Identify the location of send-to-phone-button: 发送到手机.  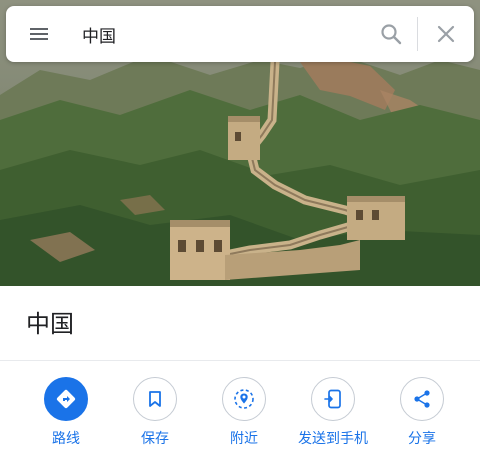
(333, 412).